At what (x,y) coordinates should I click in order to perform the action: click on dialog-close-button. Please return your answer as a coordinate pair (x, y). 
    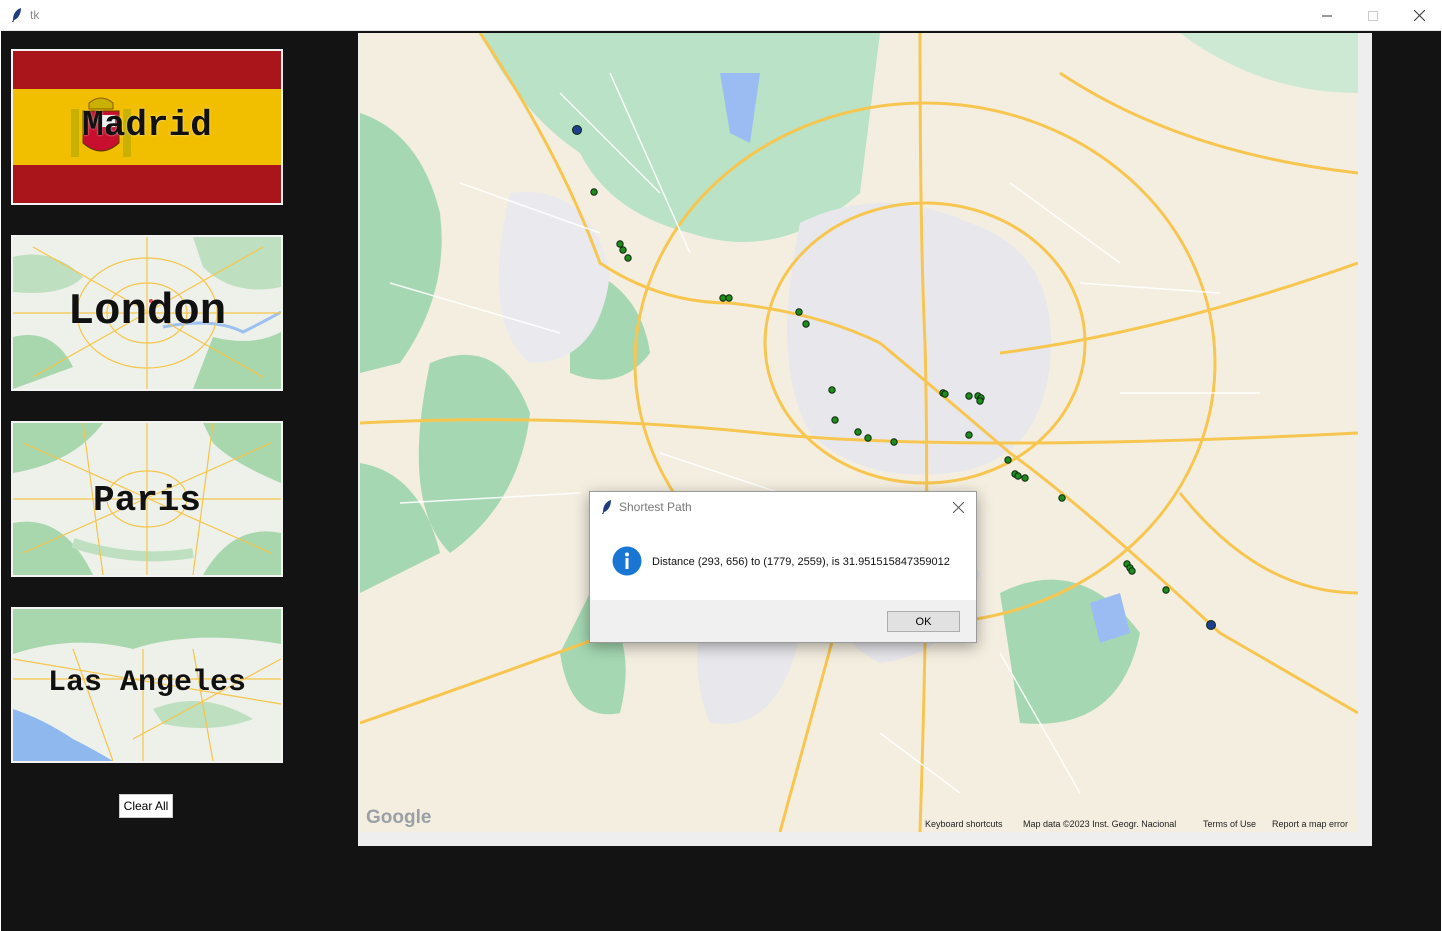
    Looking at the image, I should click on (958, 507).